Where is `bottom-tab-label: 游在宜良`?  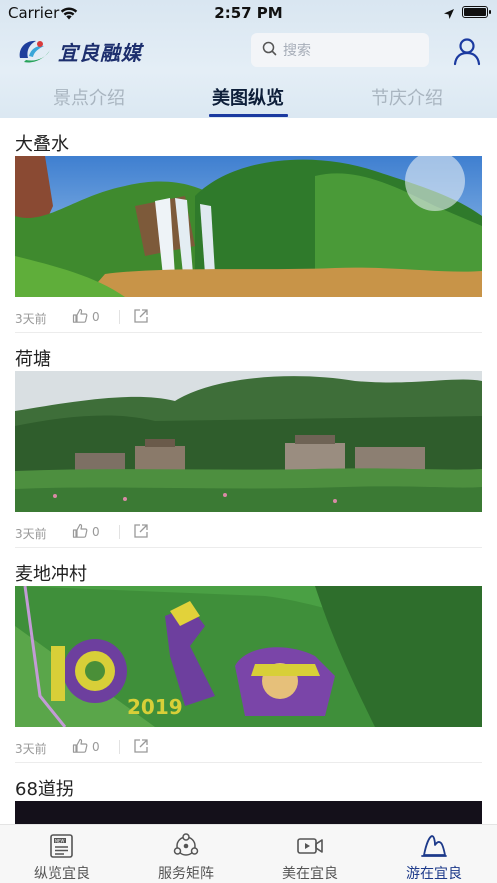 bottom-tab-label: 游在宜良 is located at coordinates (434, 874).